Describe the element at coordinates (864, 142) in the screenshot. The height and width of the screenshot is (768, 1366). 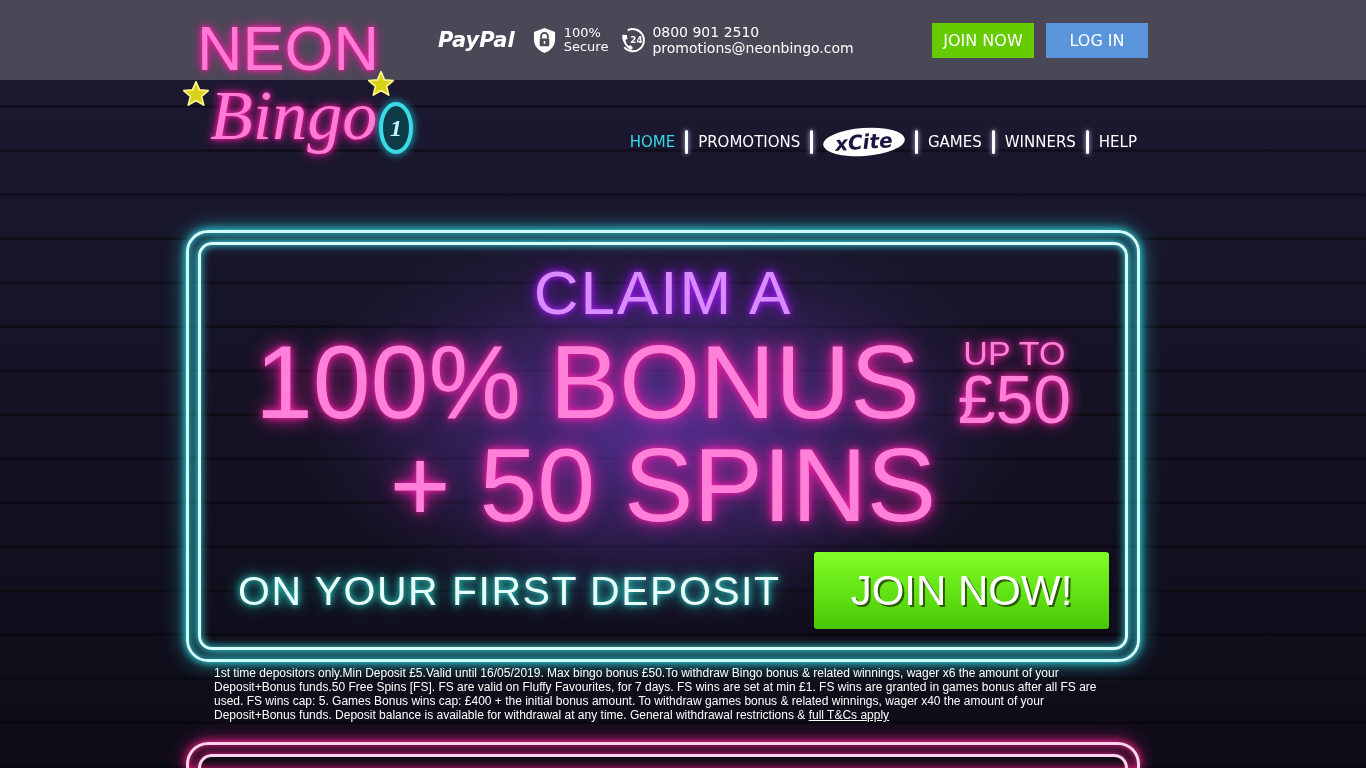
I see `logo-link: xCite` at that location.